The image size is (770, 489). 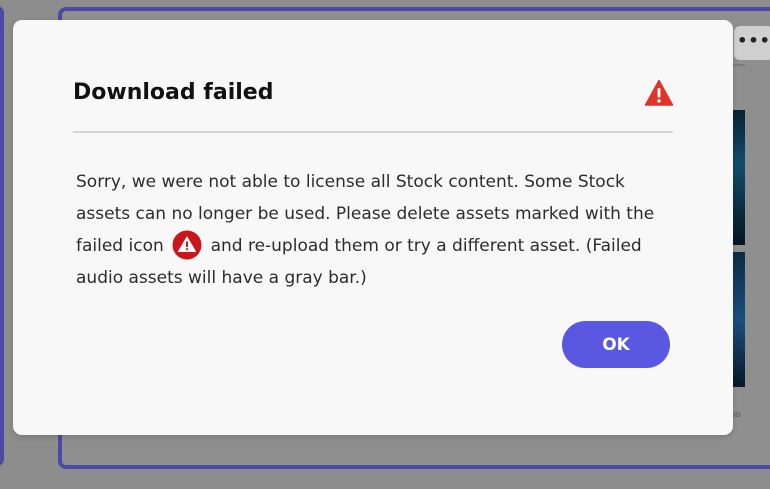 I want to click on dialog-title: Download failed, so click(x=173, y=92).